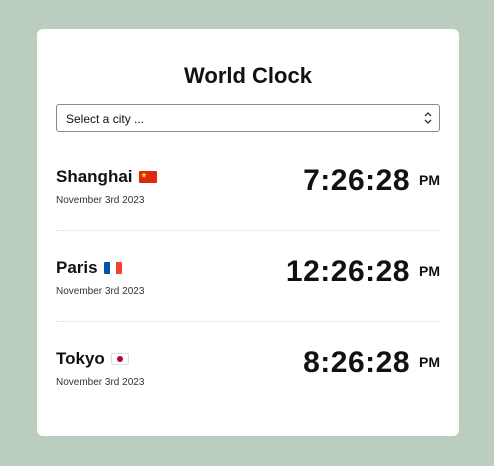 Image resolution: width=494 pixels, height=466 pixels. I want to click on page-title: World Clock, so click(248, 75).